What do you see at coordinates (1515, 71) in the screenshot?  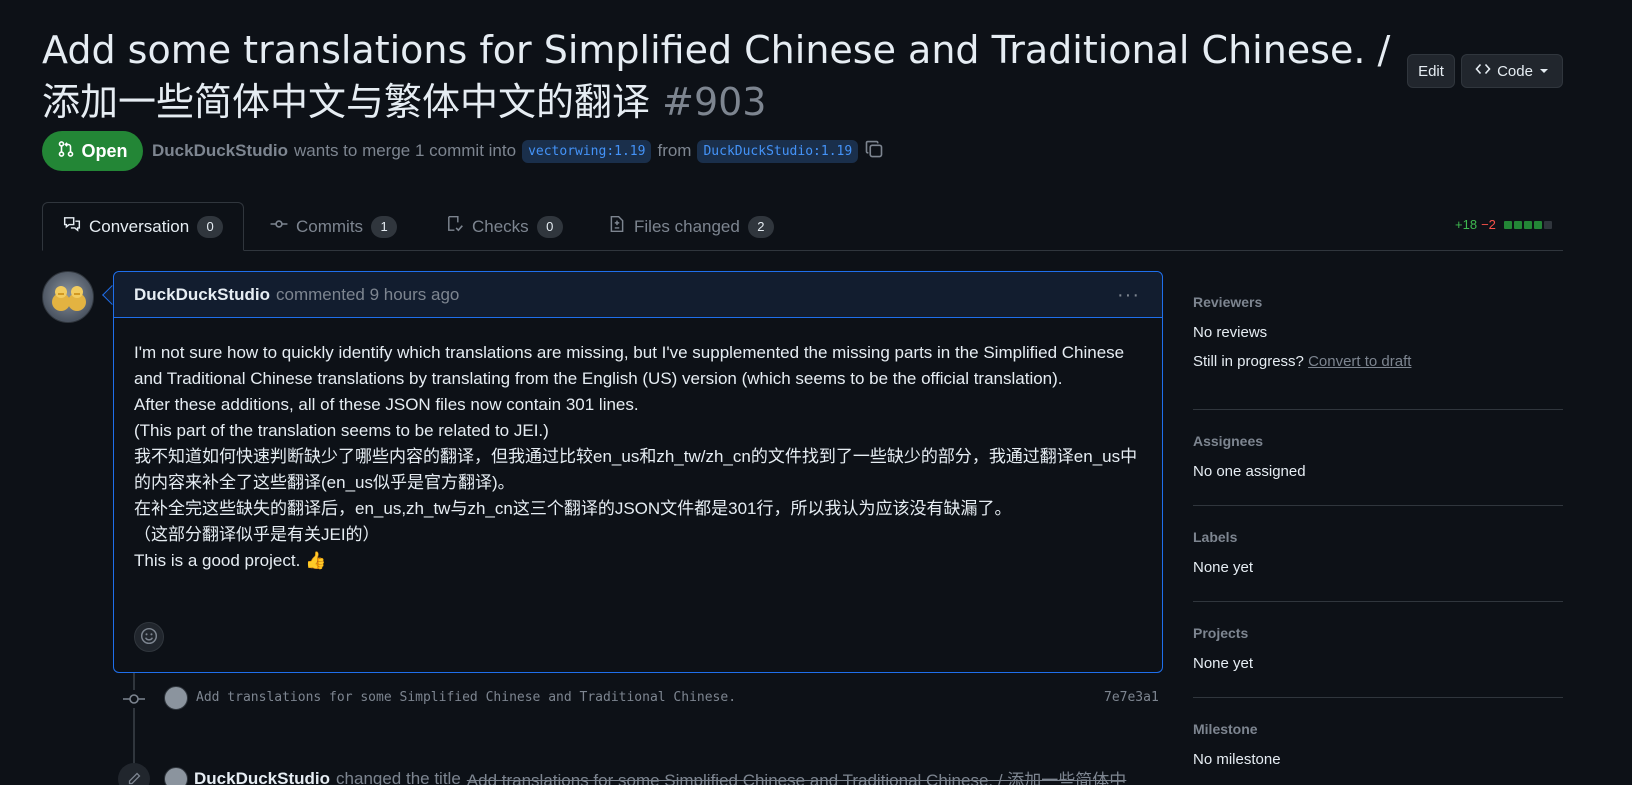 I see `code-button-label: Code` at bounding box center [1515, 71].